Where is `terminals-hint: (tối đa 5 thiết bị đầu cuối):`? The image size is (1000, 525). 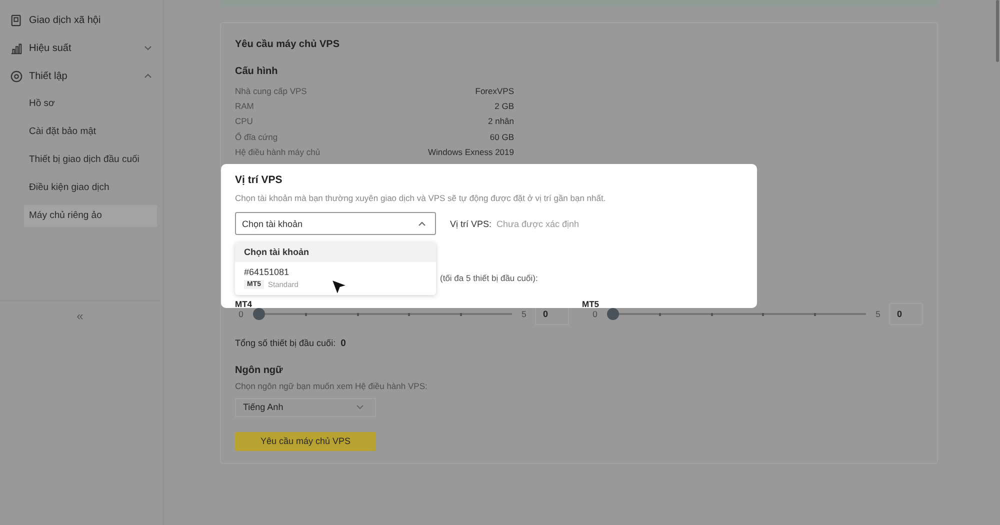
terminals-hint: (tối đa 5 thiết bị đầu cuối): is located at coordinates (489, 278).